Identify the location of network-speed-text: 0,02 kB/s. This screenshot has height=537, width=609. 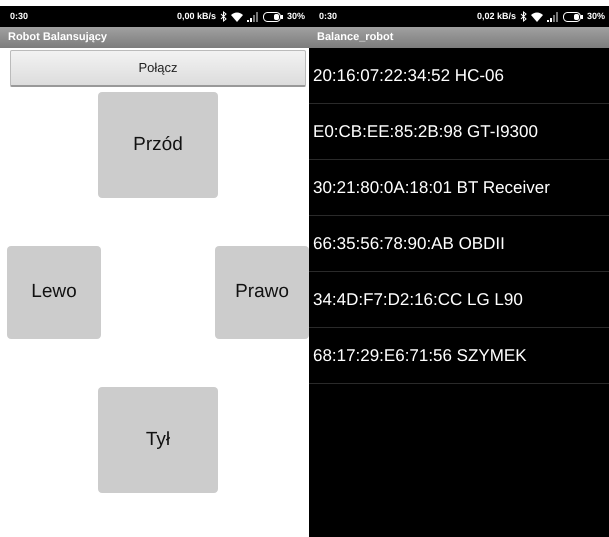
(496, 16).